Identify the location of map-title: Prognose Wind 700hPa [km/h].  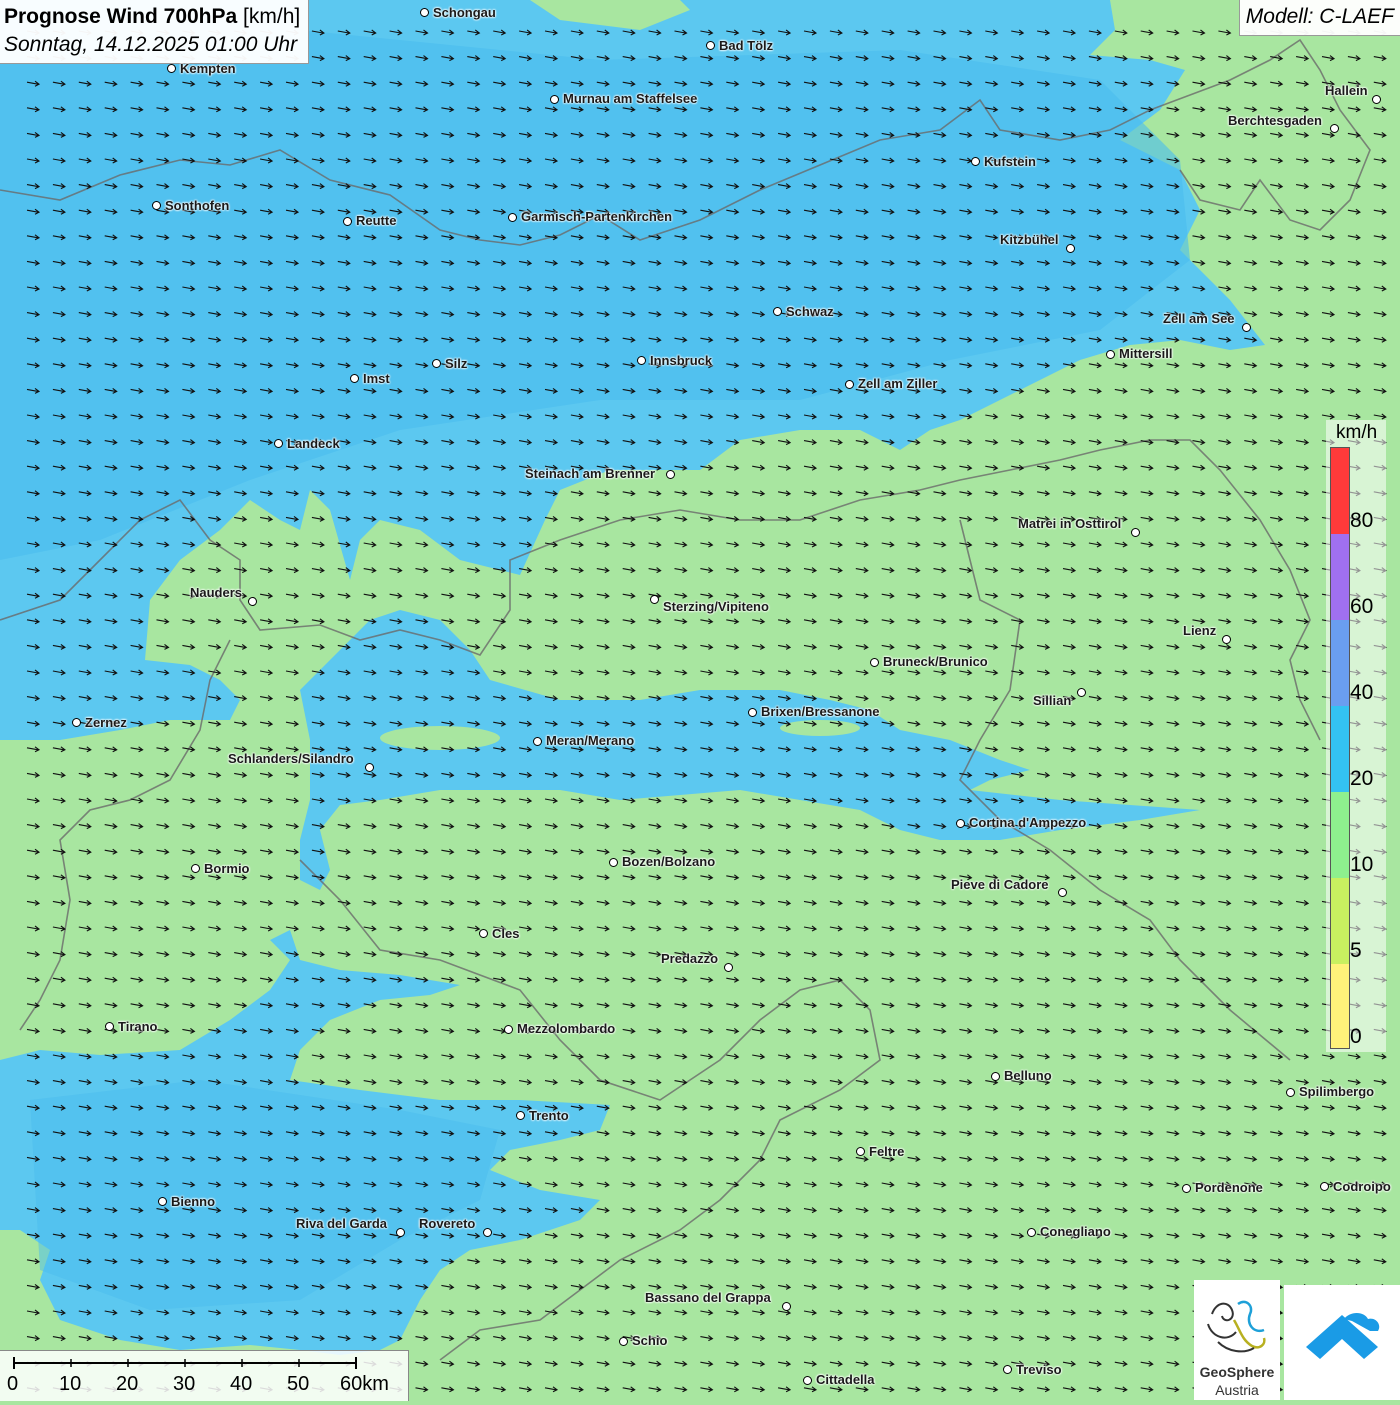
(152, 17).